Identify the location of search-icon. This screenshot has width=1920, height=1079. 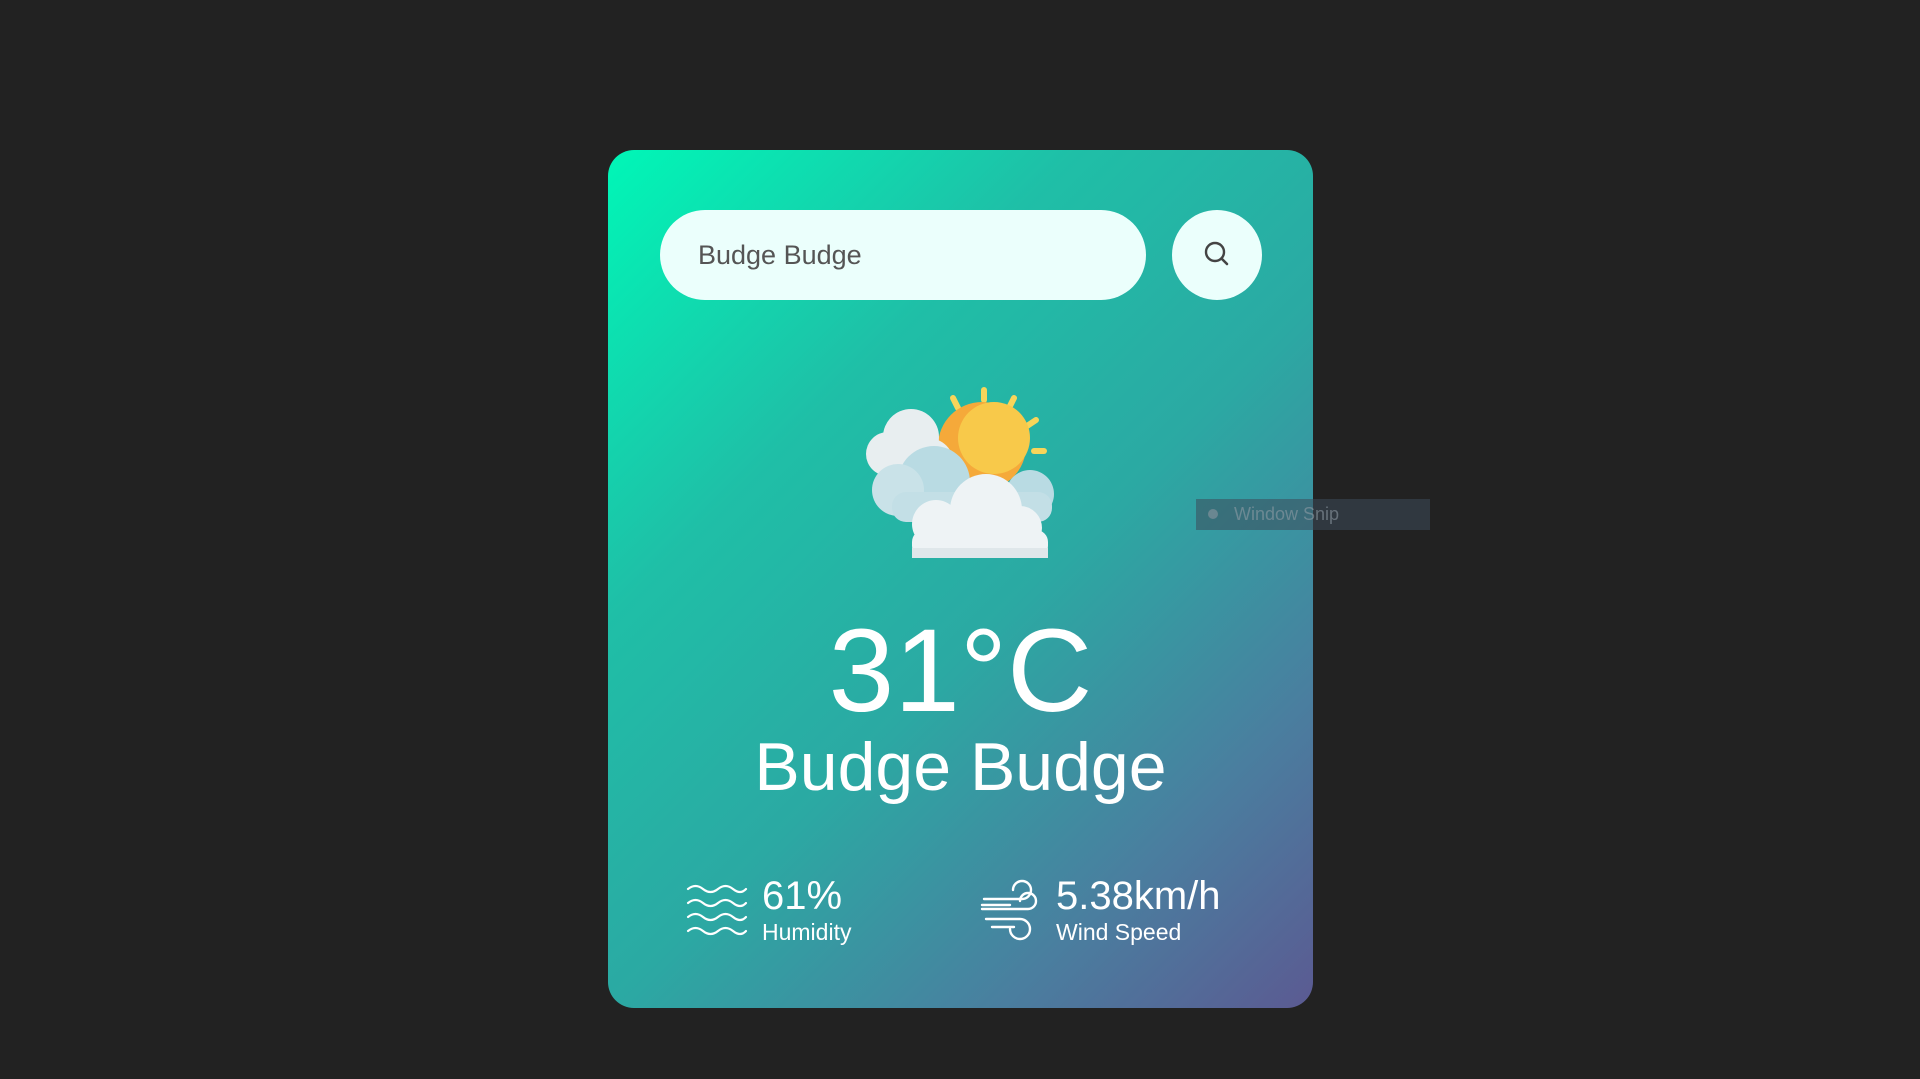
(1217, 255).